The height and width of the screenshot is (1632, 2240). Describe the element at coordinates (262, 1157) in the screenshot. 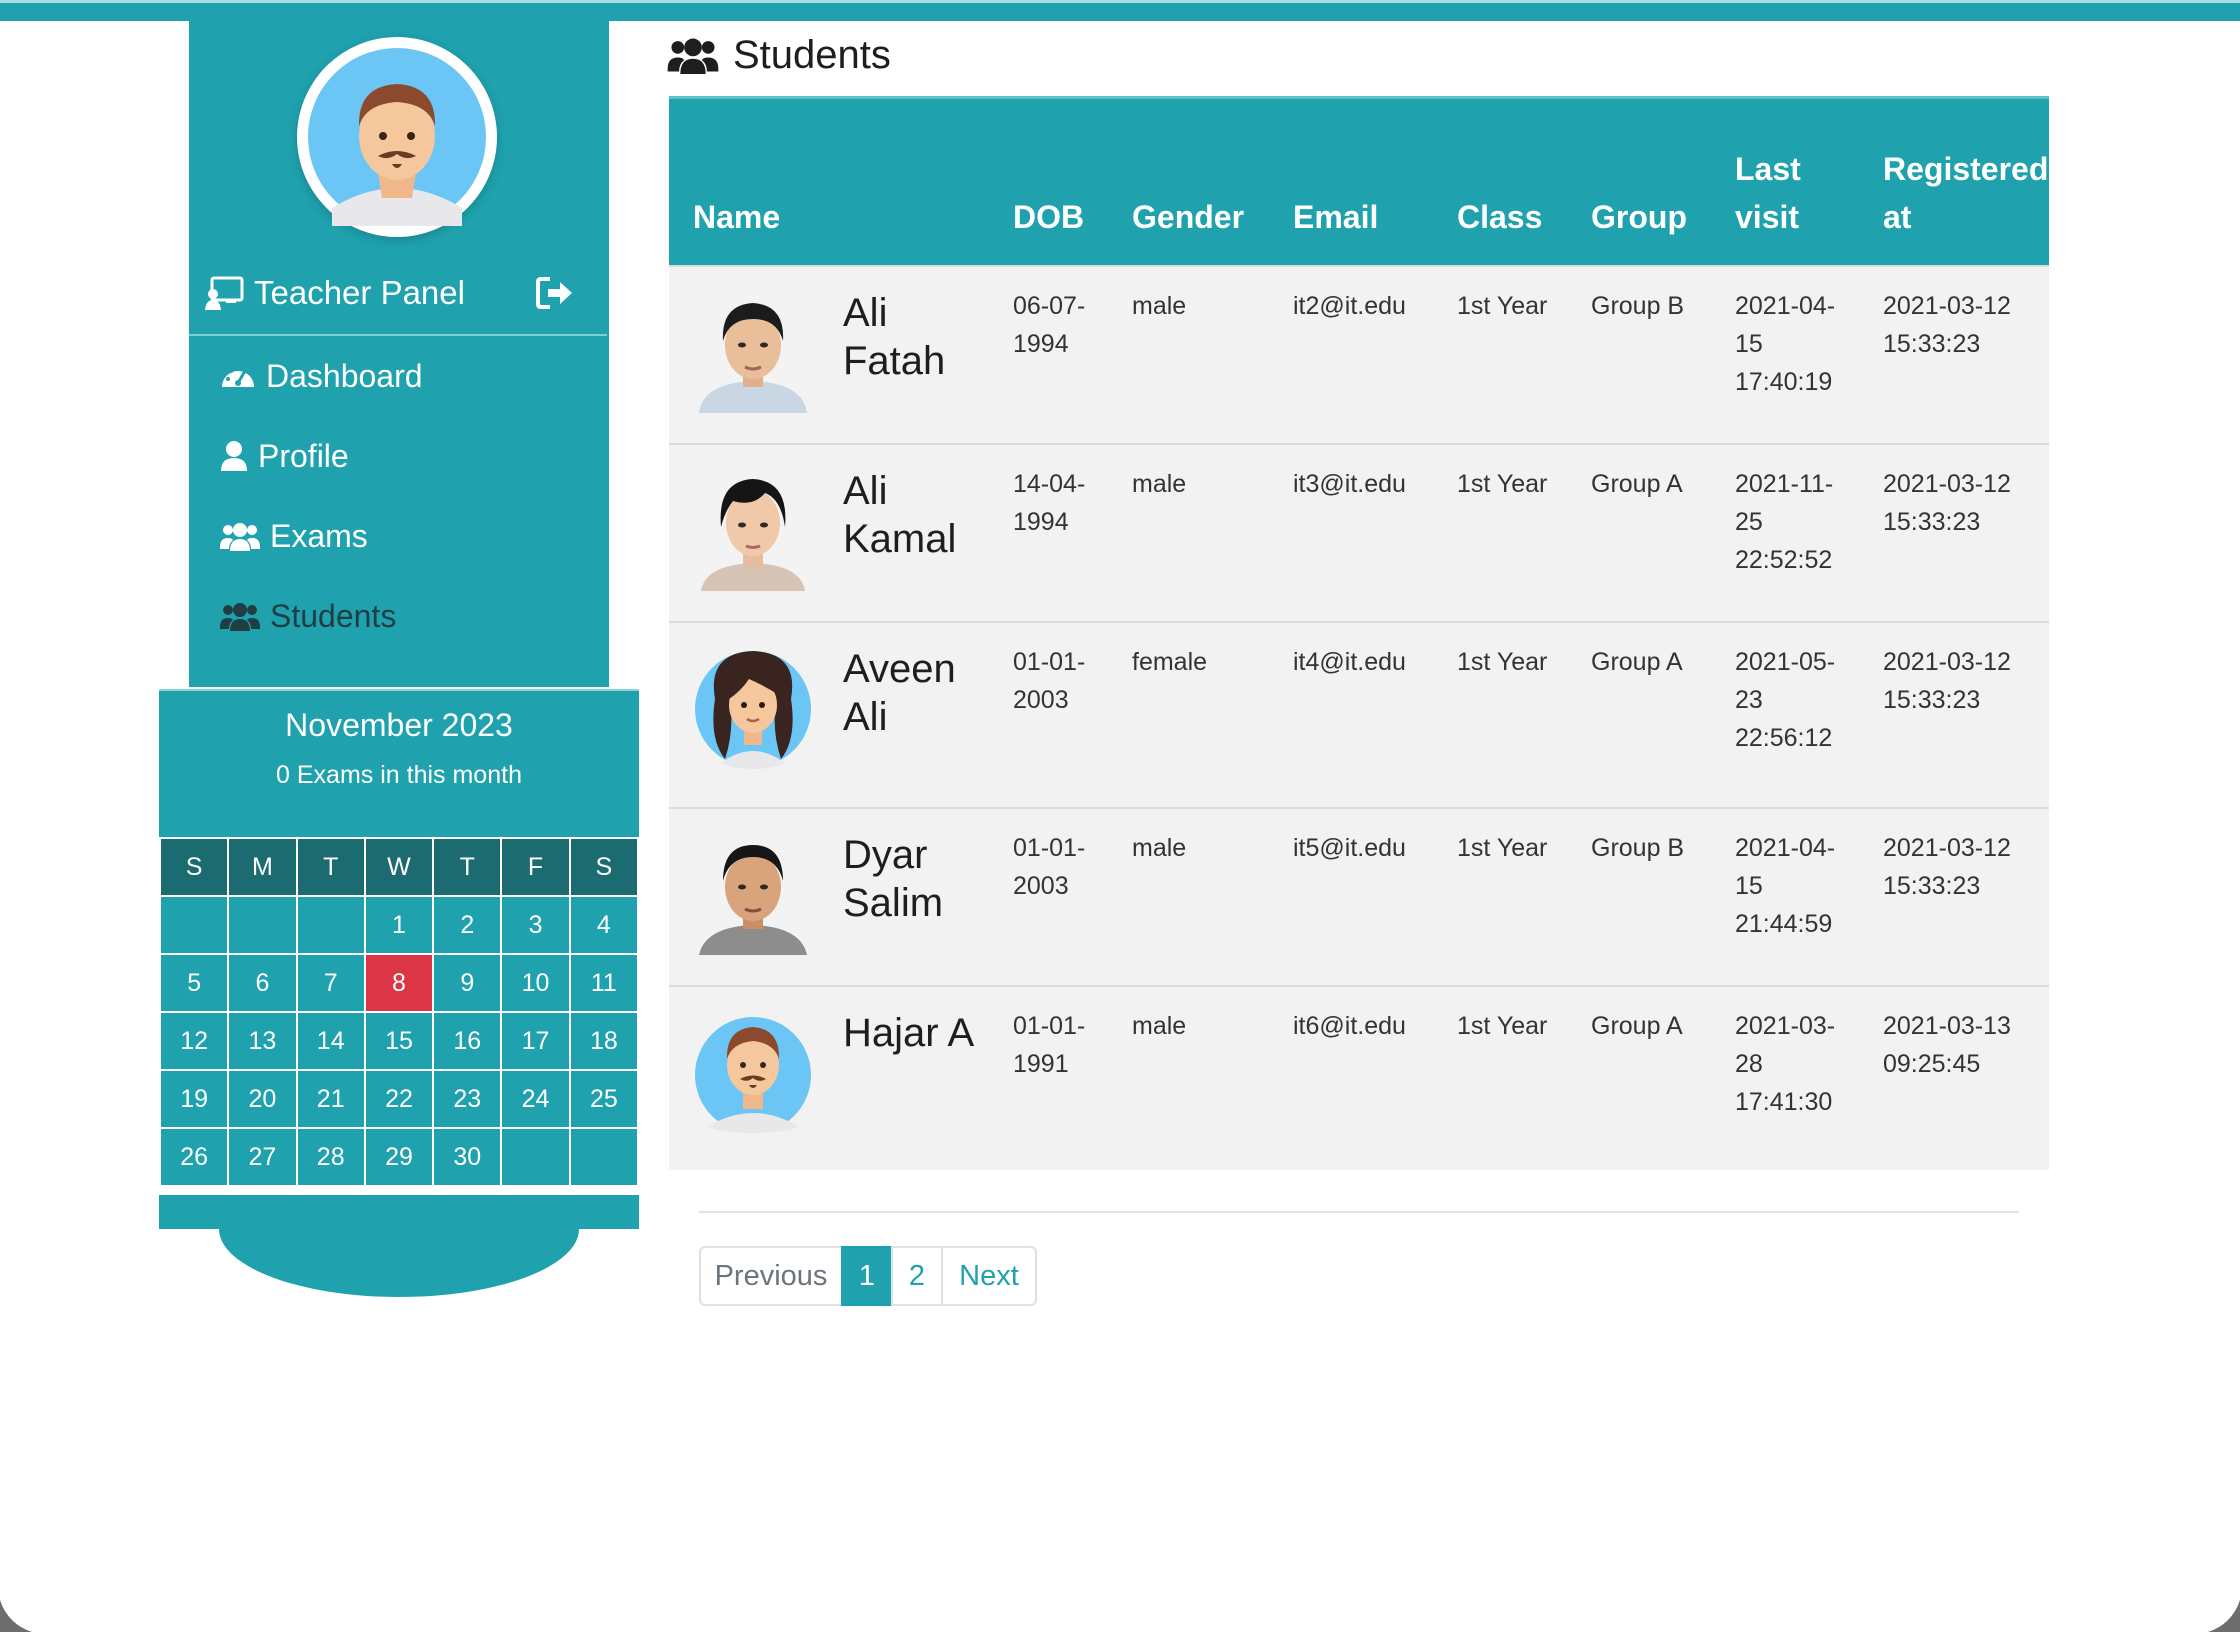

I see `calendar-day: 27` at that location.